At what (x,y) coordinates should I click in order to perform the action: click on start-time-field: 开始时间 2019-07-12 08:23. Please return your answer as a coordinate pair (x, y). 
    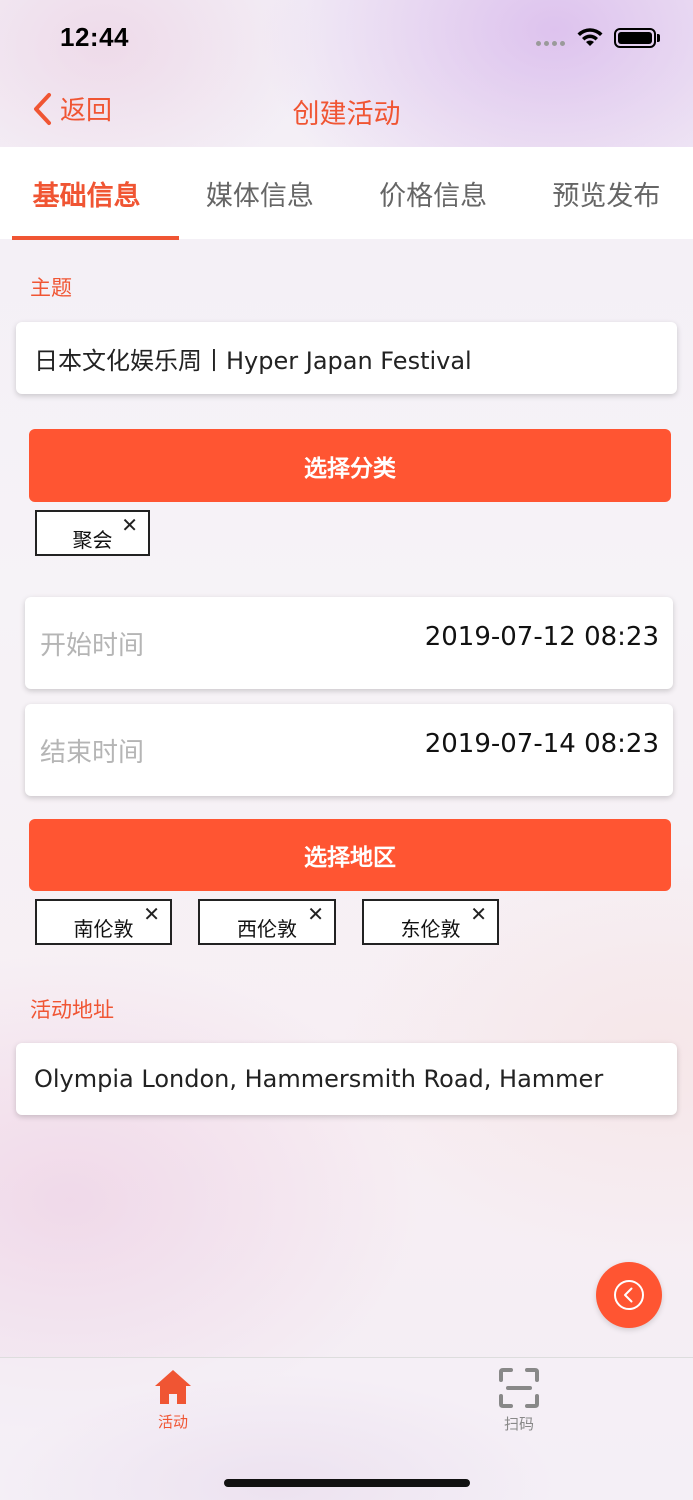
    Looking at the image, I should click on (349, 643).